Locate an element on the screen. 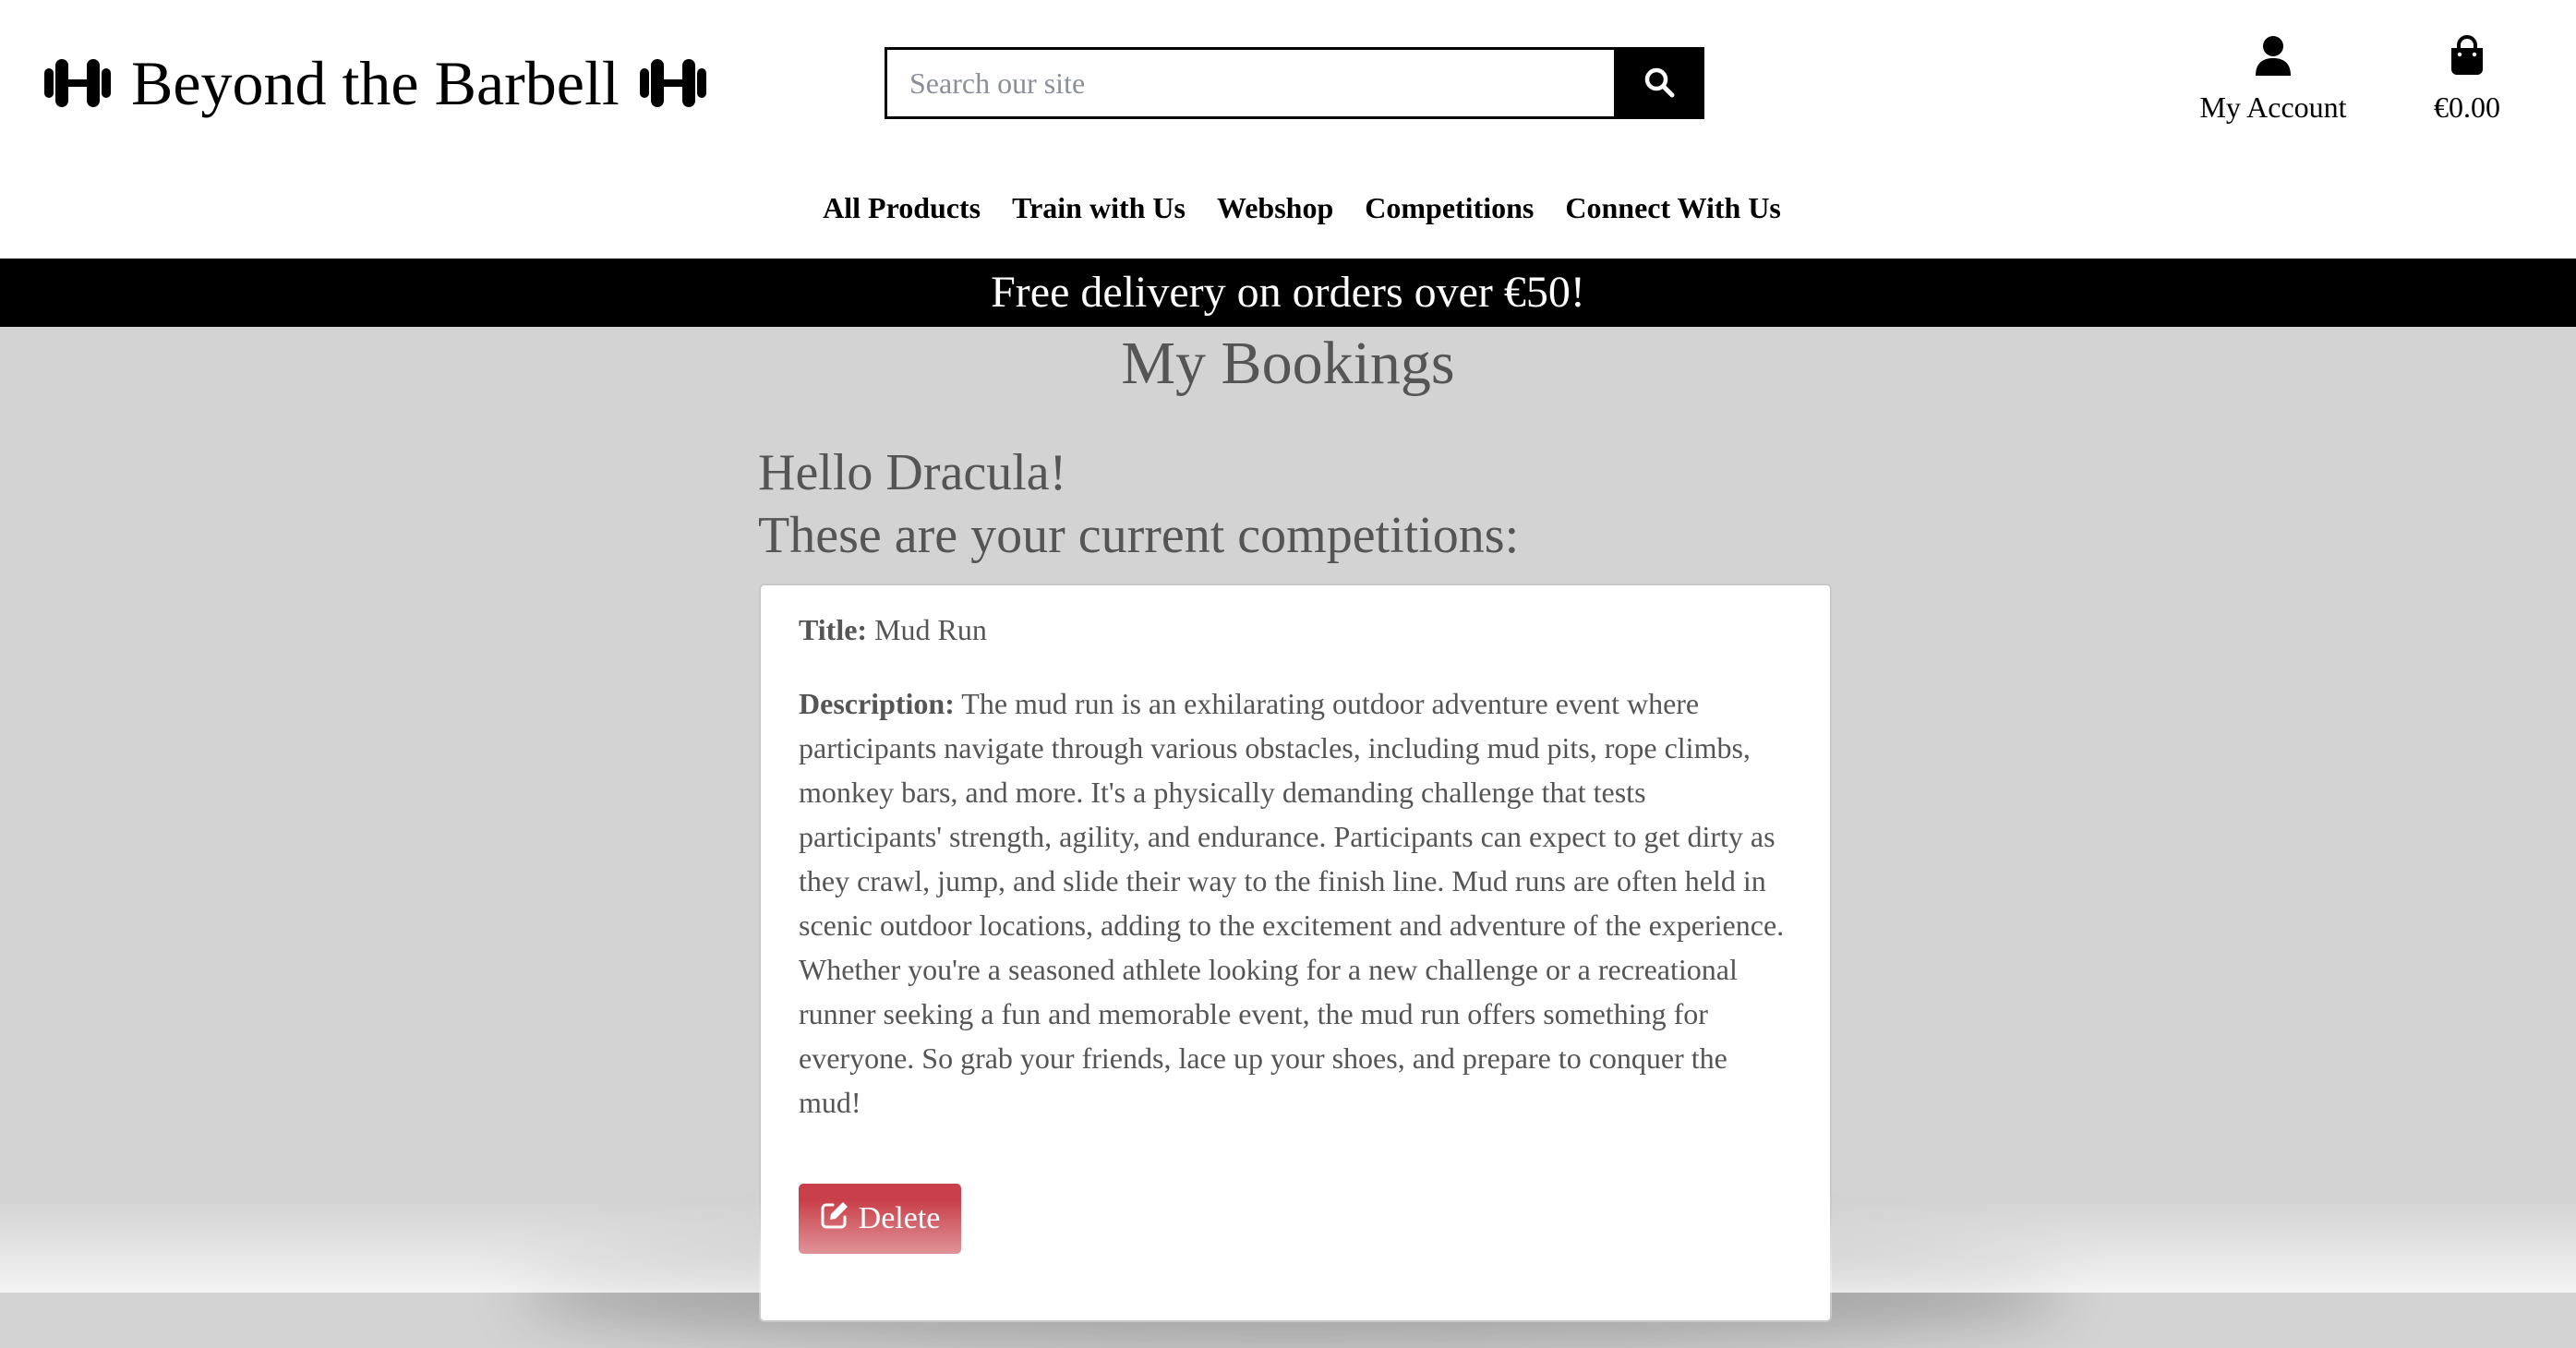  nav-all-products: All Products is located at coordinates (902, 208).